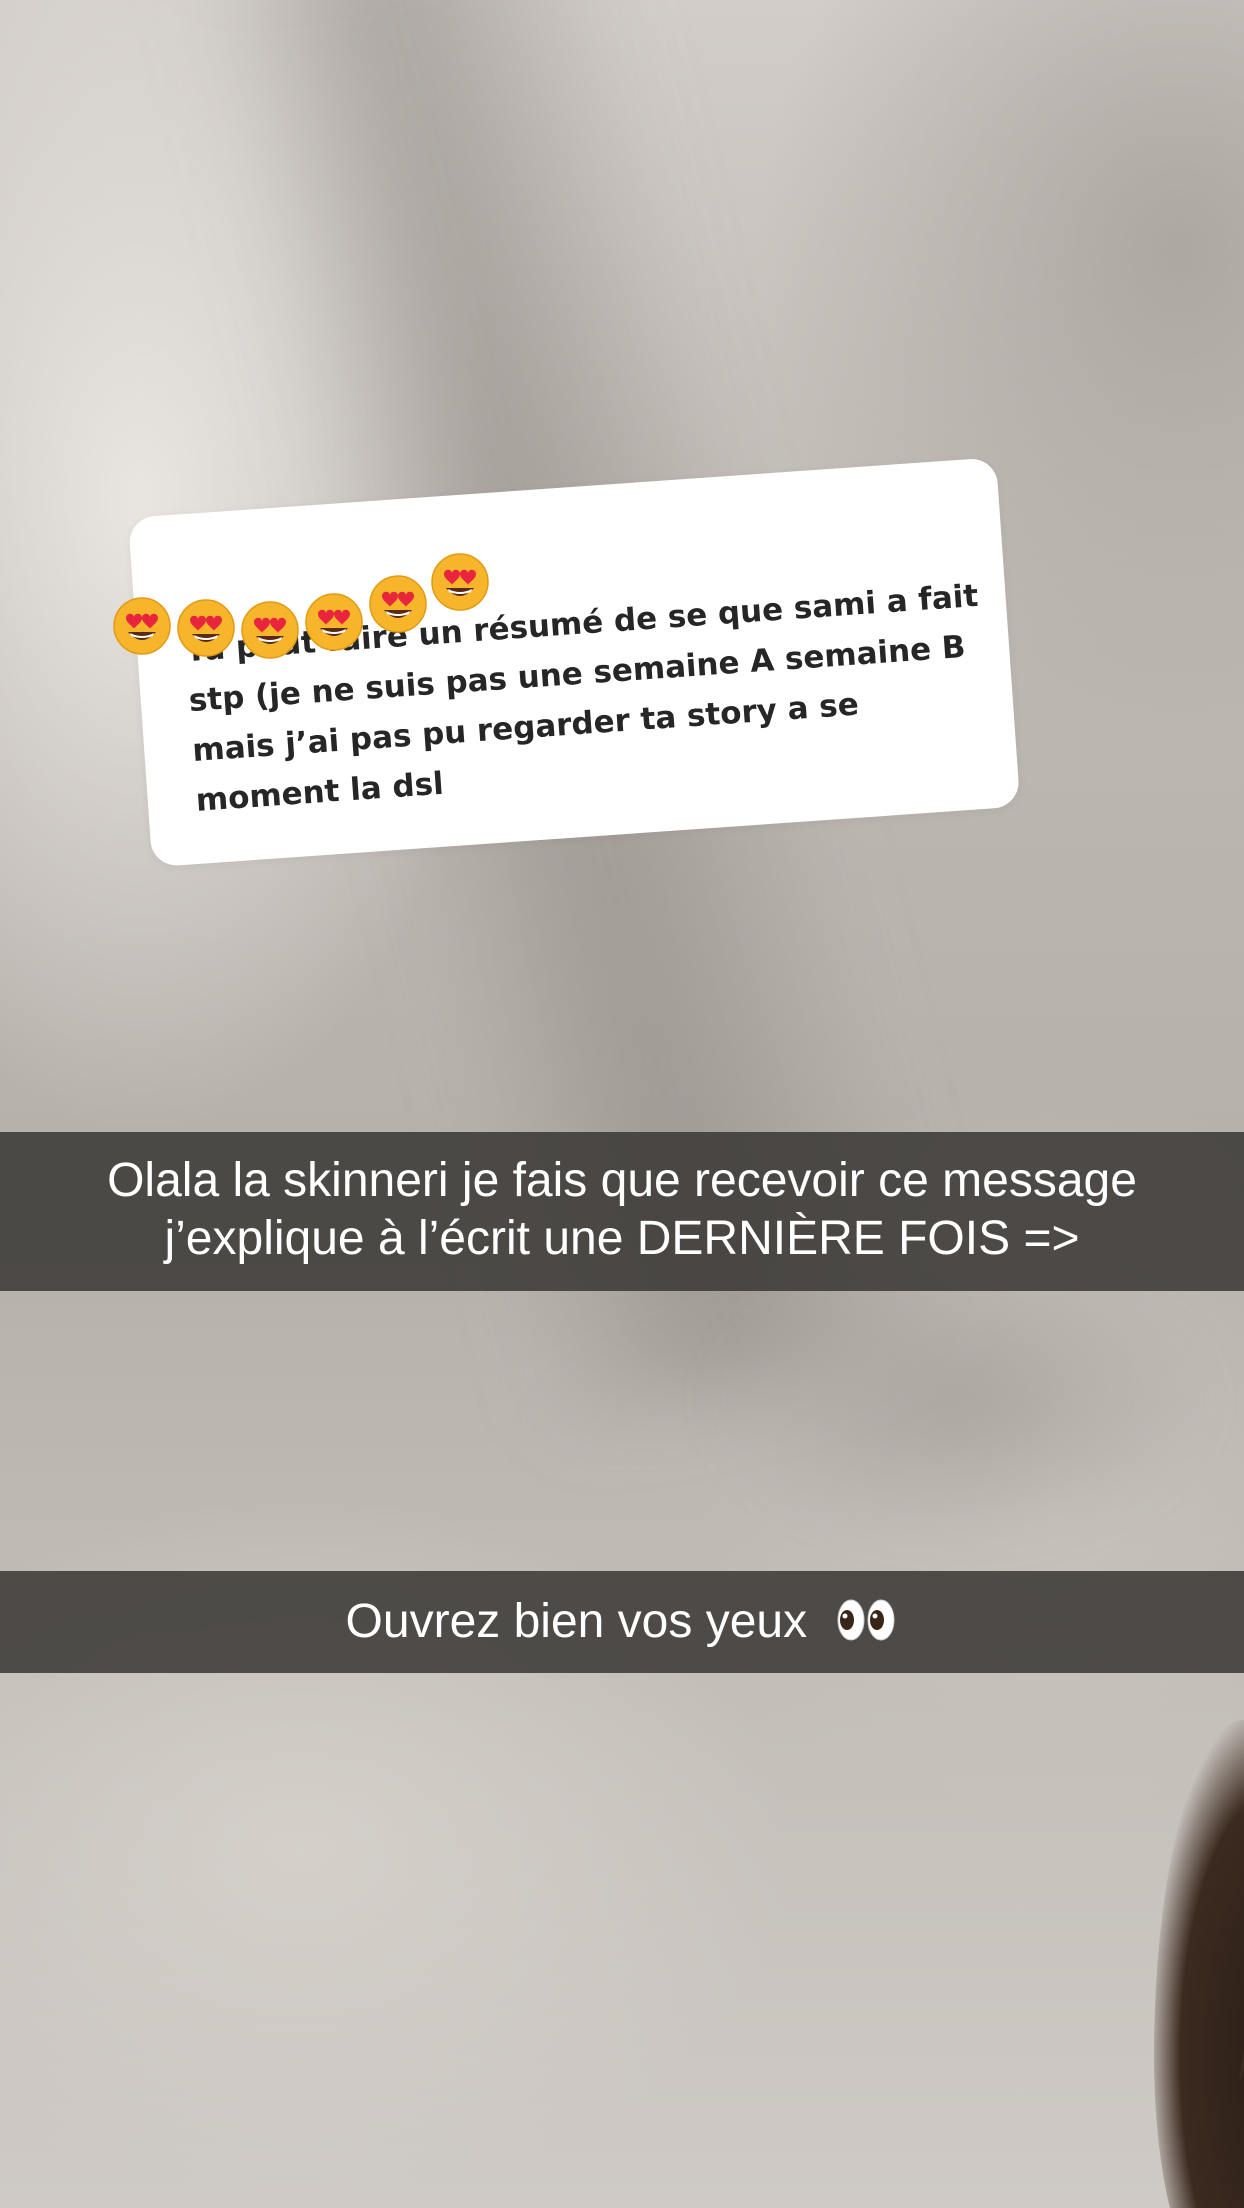  I want to click on caption-2-text: Ouvrez bien vos yeux, so click(576, 1621).